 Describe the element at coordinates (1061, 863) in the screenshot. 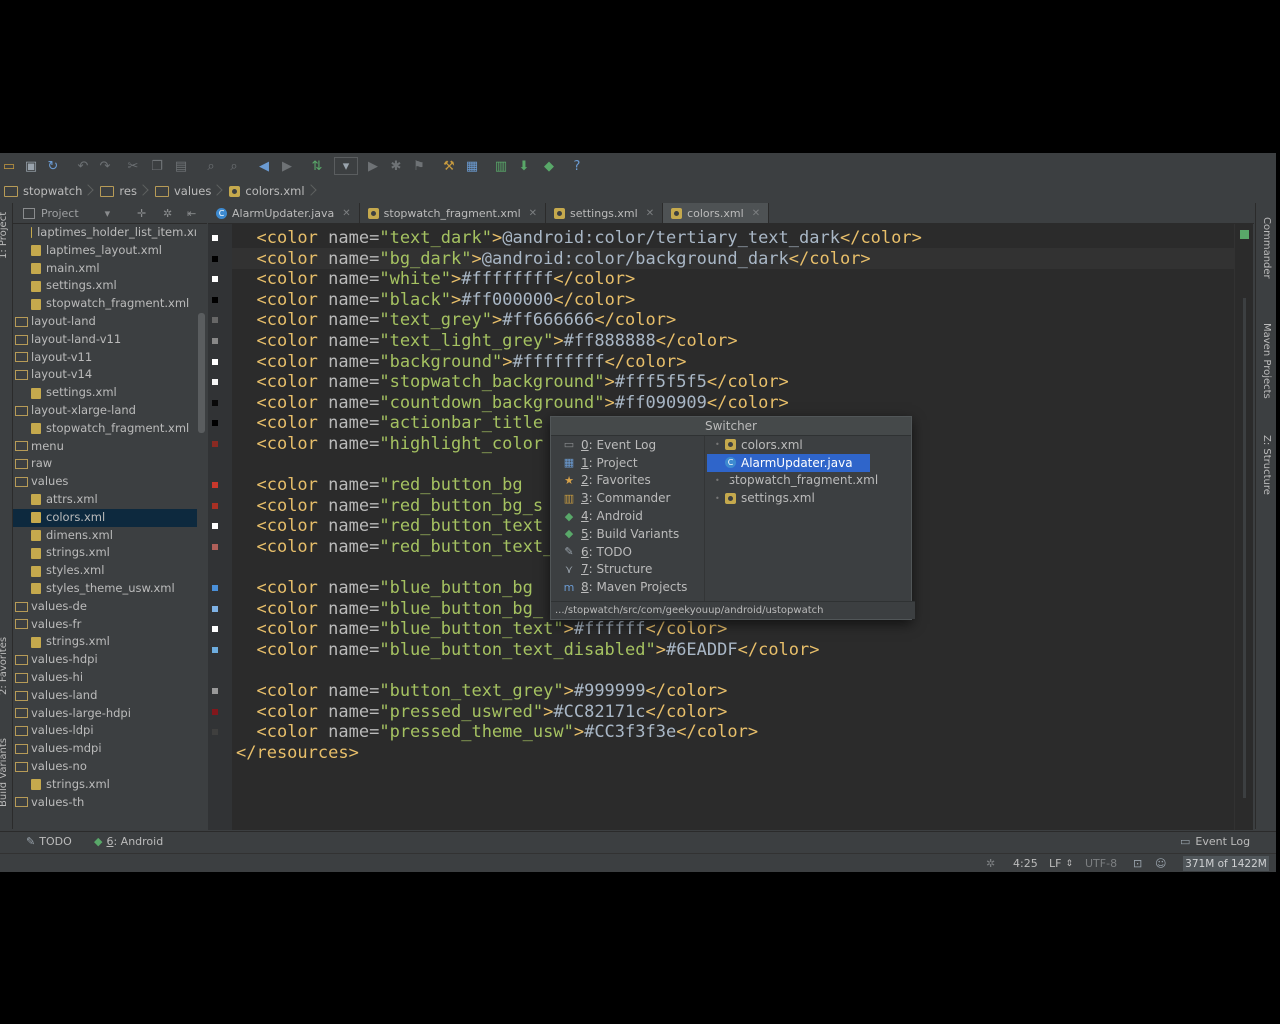

I see `line-separator-selector: LF ⇕` at that location.